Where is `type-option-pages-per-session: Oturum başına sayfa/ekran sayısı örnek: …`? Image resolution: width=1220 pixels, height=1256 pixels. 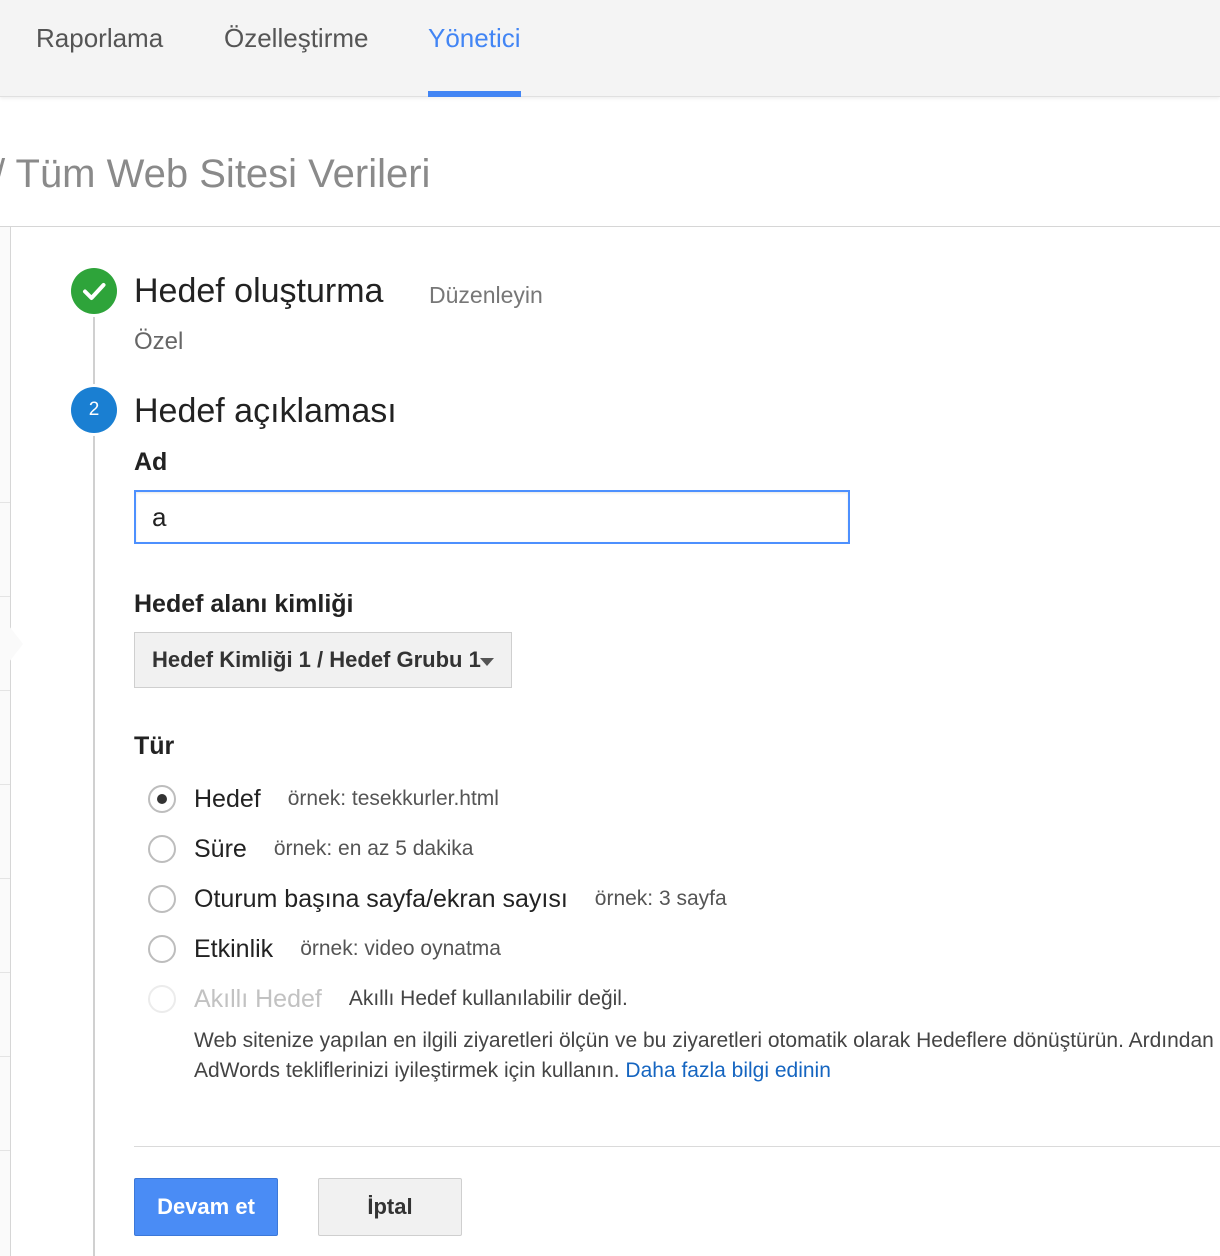 type-option-pages-per-session: Oturum başına sayfa/ekran sayısı örnek: … is located at coordinates (437, 899).